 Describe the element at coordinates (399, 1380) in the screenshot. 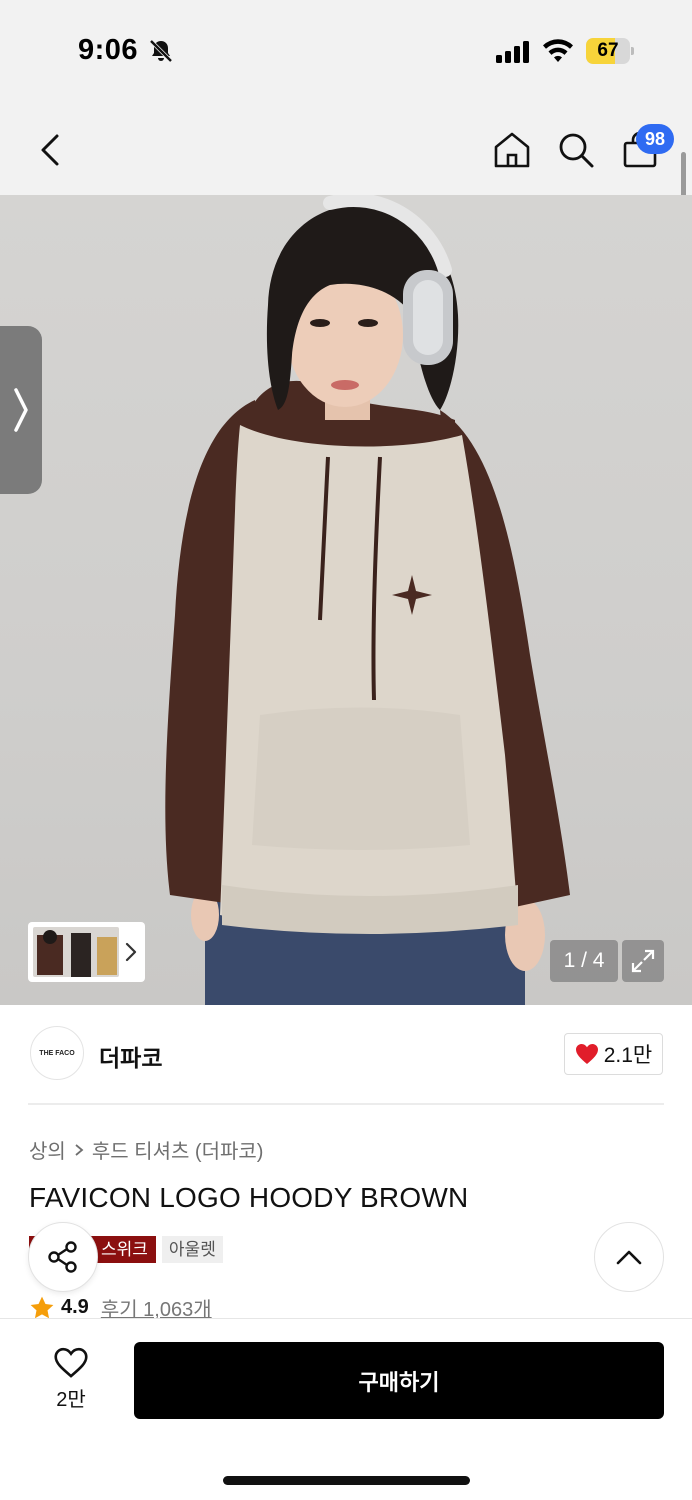

I see `buy-button: 구매하기` at that location.